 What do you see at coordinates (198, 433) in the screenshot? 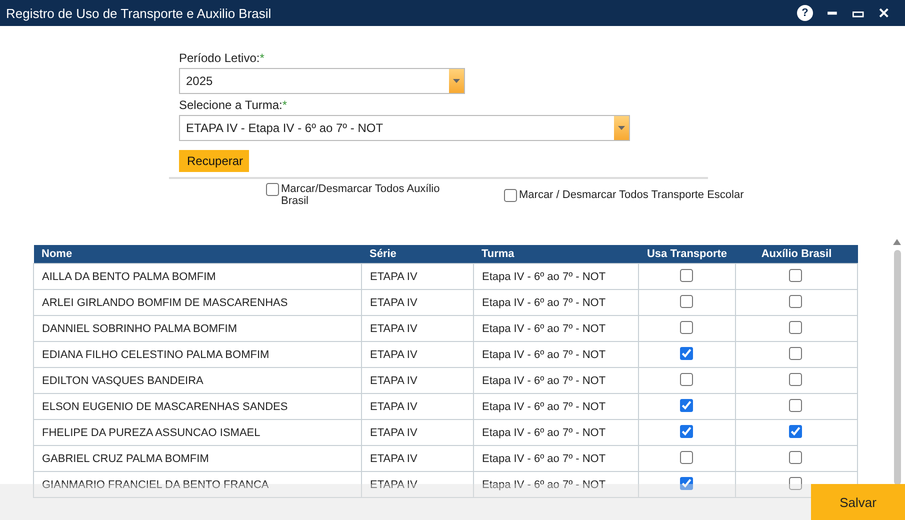
I see `table-cell: FHELIPE DA PUREZA ASSUNCAO ISMAEL` at bounding box center [198, 433].